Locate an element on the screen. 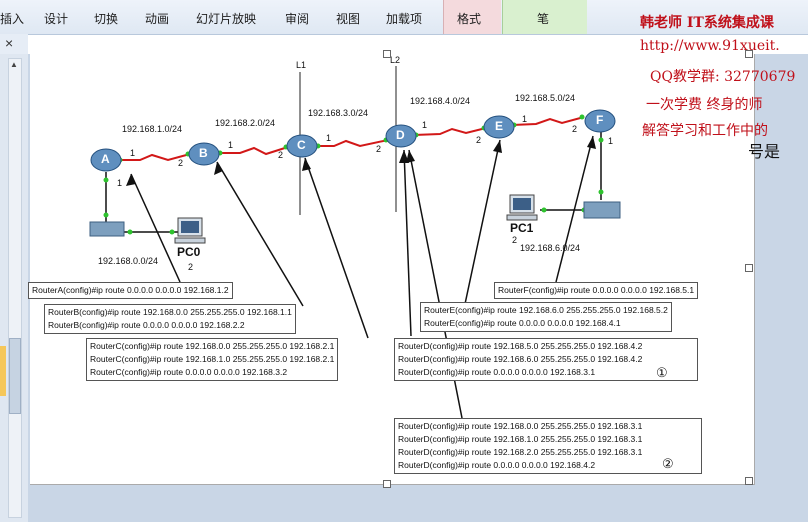 The image size is (808, 522). router-icon is located at coordinates (353, 140).